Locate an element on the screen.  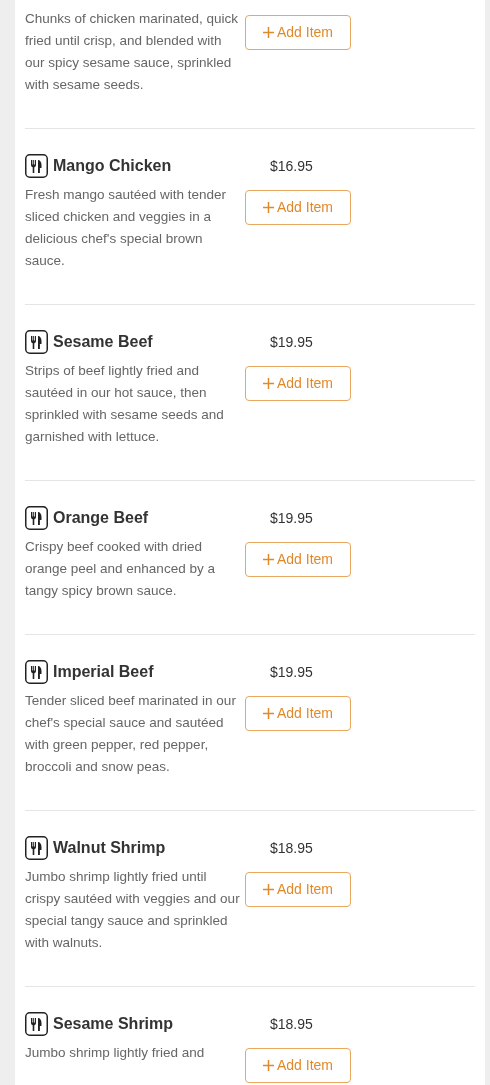
dish-name: Sesame Beef is located at coordinates (103, 342).